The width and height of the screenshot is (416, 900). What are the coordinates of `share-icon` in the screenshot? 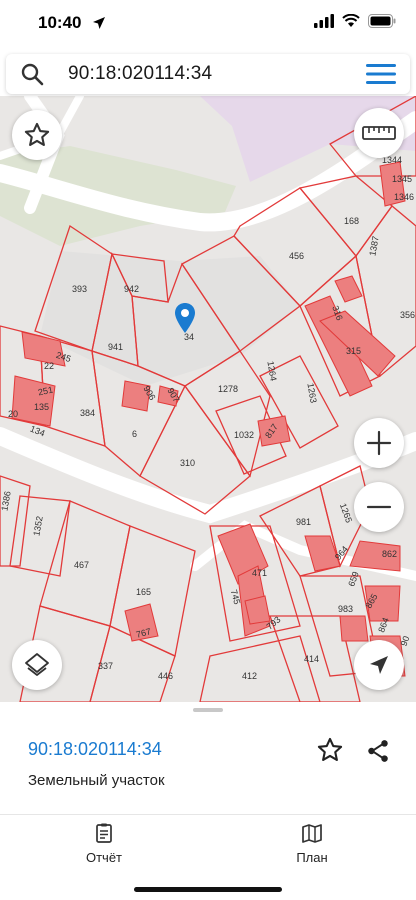 It's located at (378, 751).